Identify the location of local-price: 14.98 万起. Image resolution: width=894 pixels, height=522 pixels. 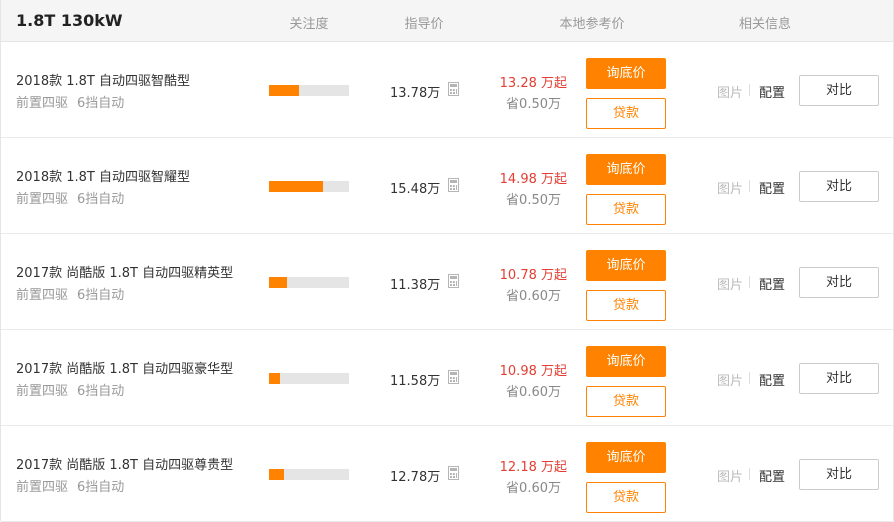
(518, 177).